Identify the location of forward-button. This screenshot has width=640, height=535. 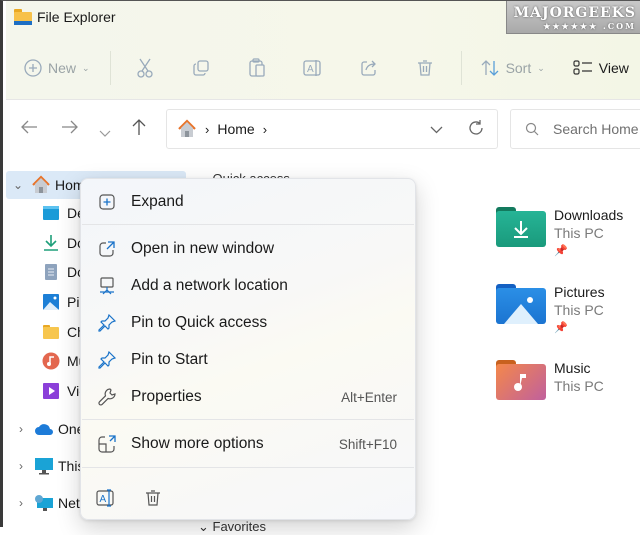
(70, 129).